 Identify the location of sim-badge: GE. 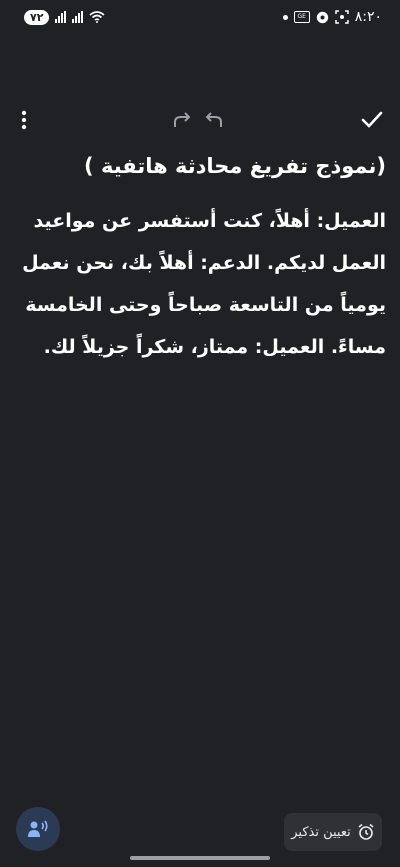
(301, 17).